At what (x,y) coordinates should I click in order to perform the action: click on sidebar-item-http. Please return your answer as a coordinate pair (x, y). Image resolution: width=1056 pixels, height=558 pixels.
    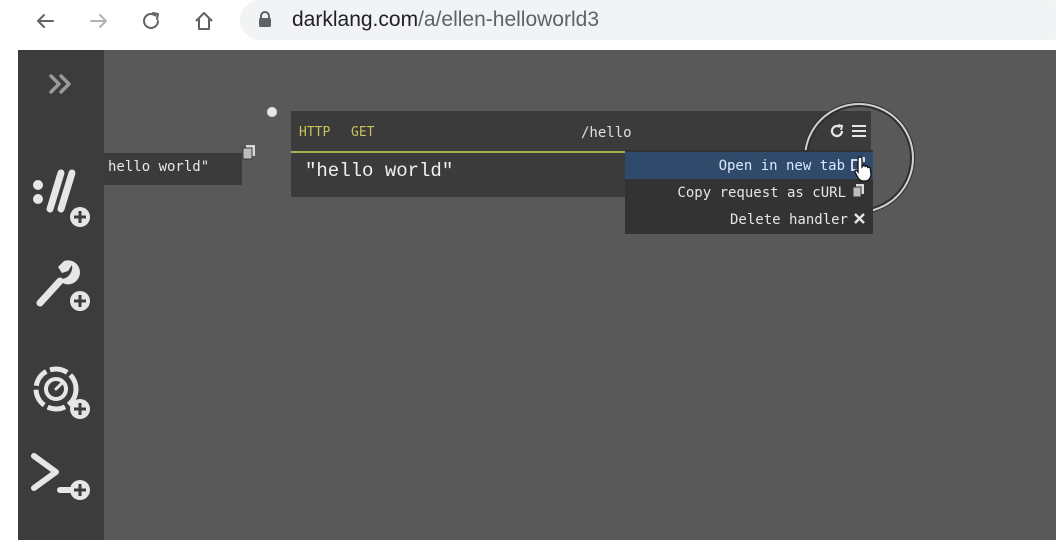
    Looking at the image, I should click on (61, 198).